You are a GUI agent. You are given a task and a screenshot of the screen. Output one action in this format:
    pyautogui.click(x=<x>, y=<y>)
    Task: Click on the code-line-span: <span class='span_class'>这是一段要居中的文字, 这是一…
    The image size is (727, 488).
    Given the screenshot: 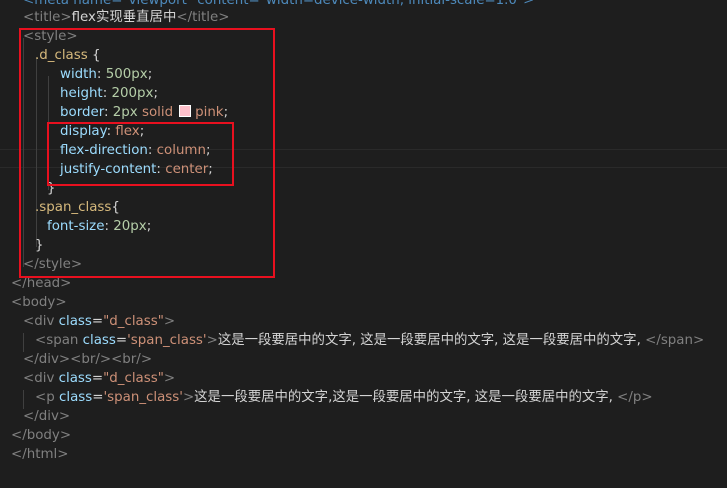 What is the action you would take?
    pyautogui.click(x=369, y=340)
    